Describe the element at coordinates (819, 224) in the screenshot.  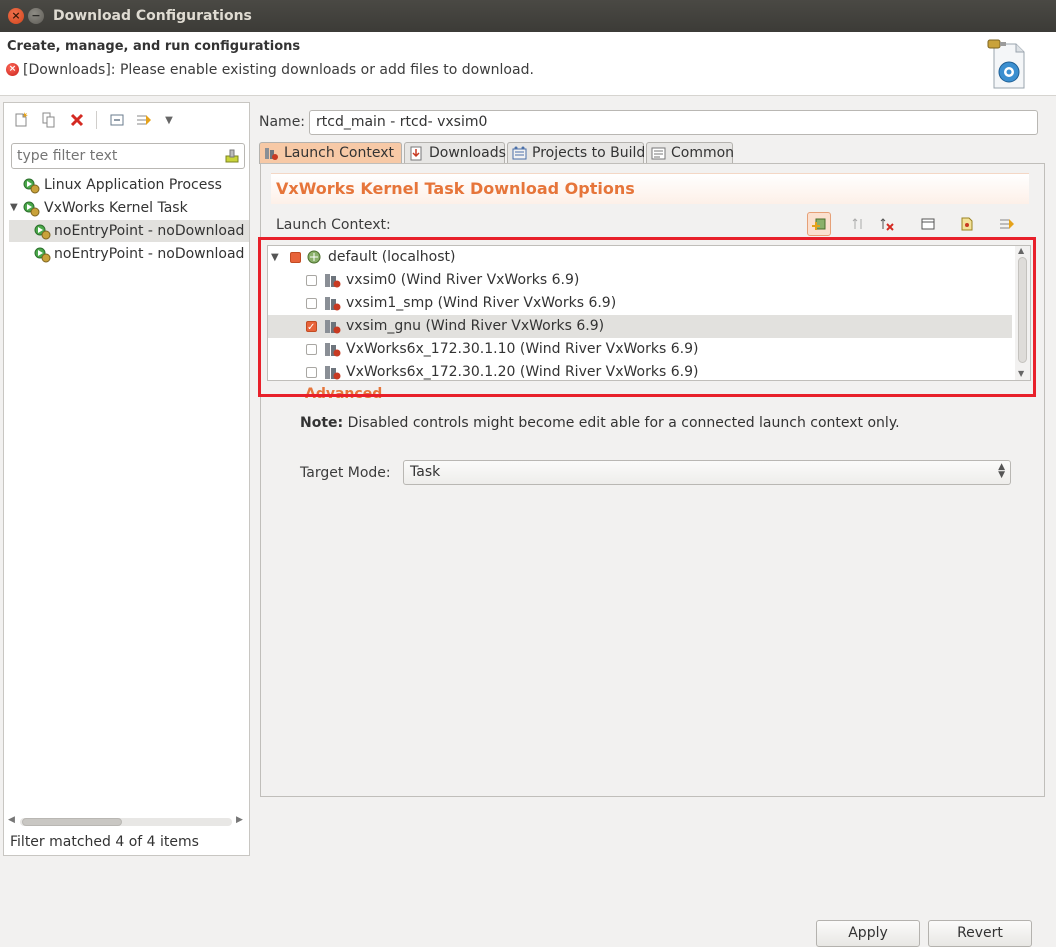
I see `add-context-icon` at that location.